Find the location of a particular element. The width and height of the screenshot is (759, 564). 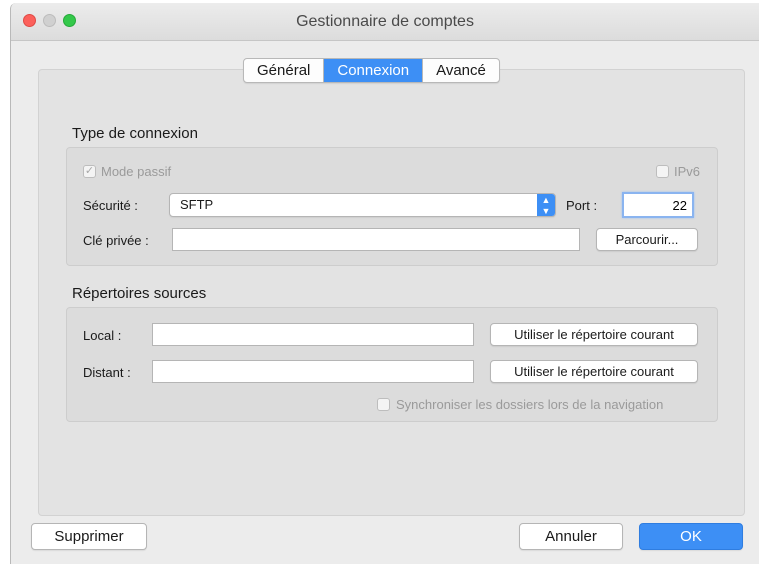

ipv6-label: IPv6 is located at coordinates (687, 171).